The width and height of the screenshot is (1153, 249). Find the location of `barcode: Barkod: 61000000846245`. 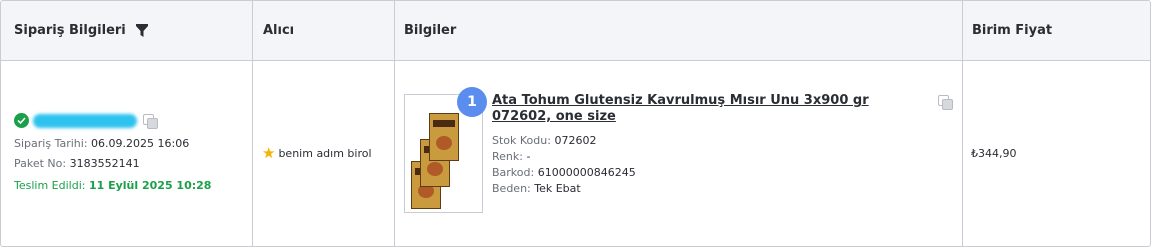

barcode: Barkod: 61000000846245 is located at coordinates (564, 172).